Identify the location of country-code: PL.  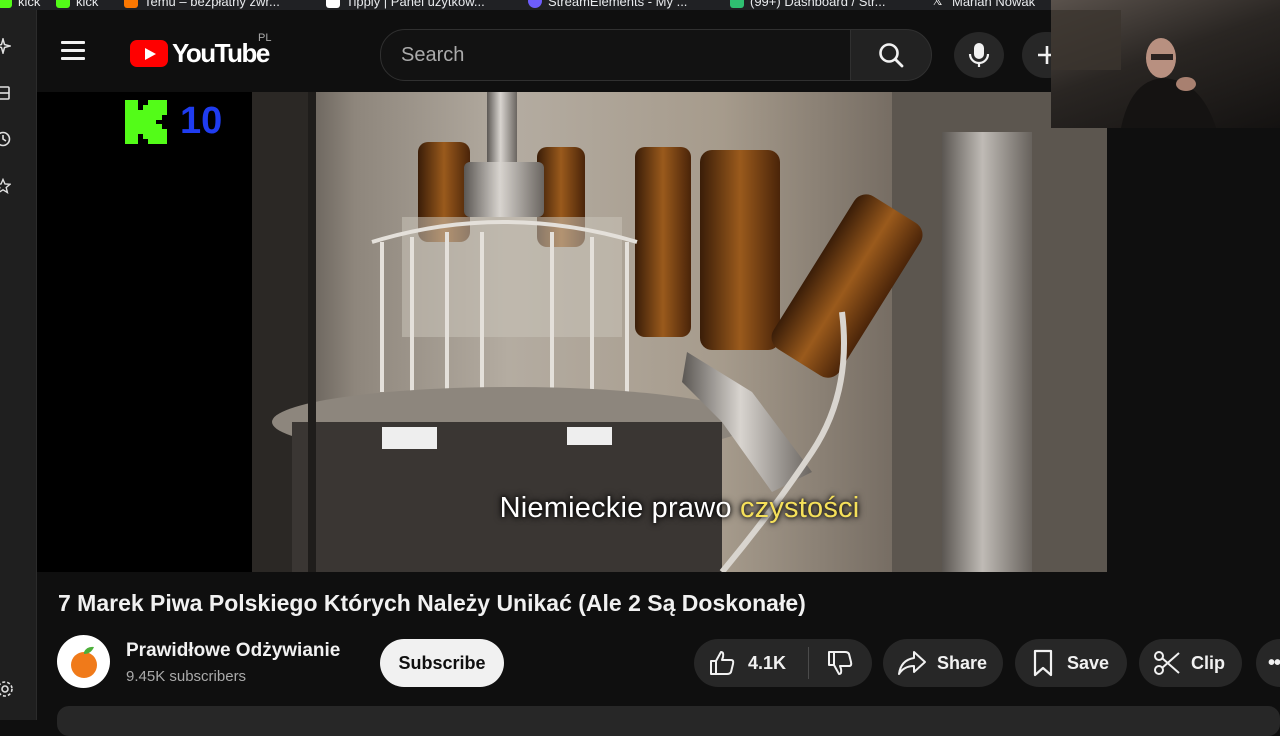
(265, 38).